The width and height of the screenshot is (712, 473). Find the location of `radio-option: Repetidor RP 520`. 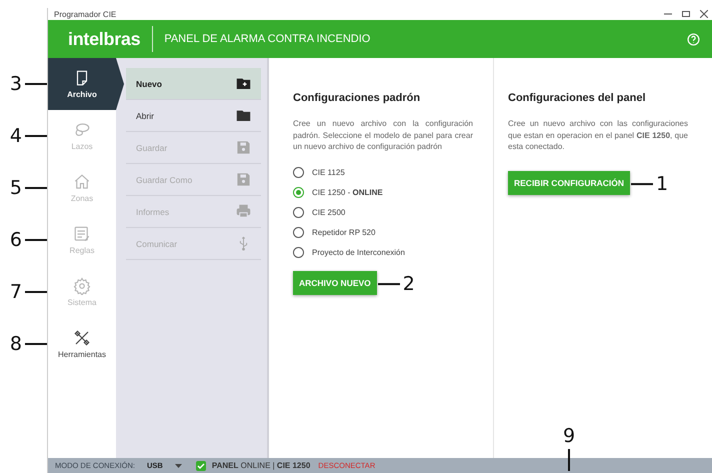

radio-option: Repetidor RP 520 is located at coordinates (334, 232).